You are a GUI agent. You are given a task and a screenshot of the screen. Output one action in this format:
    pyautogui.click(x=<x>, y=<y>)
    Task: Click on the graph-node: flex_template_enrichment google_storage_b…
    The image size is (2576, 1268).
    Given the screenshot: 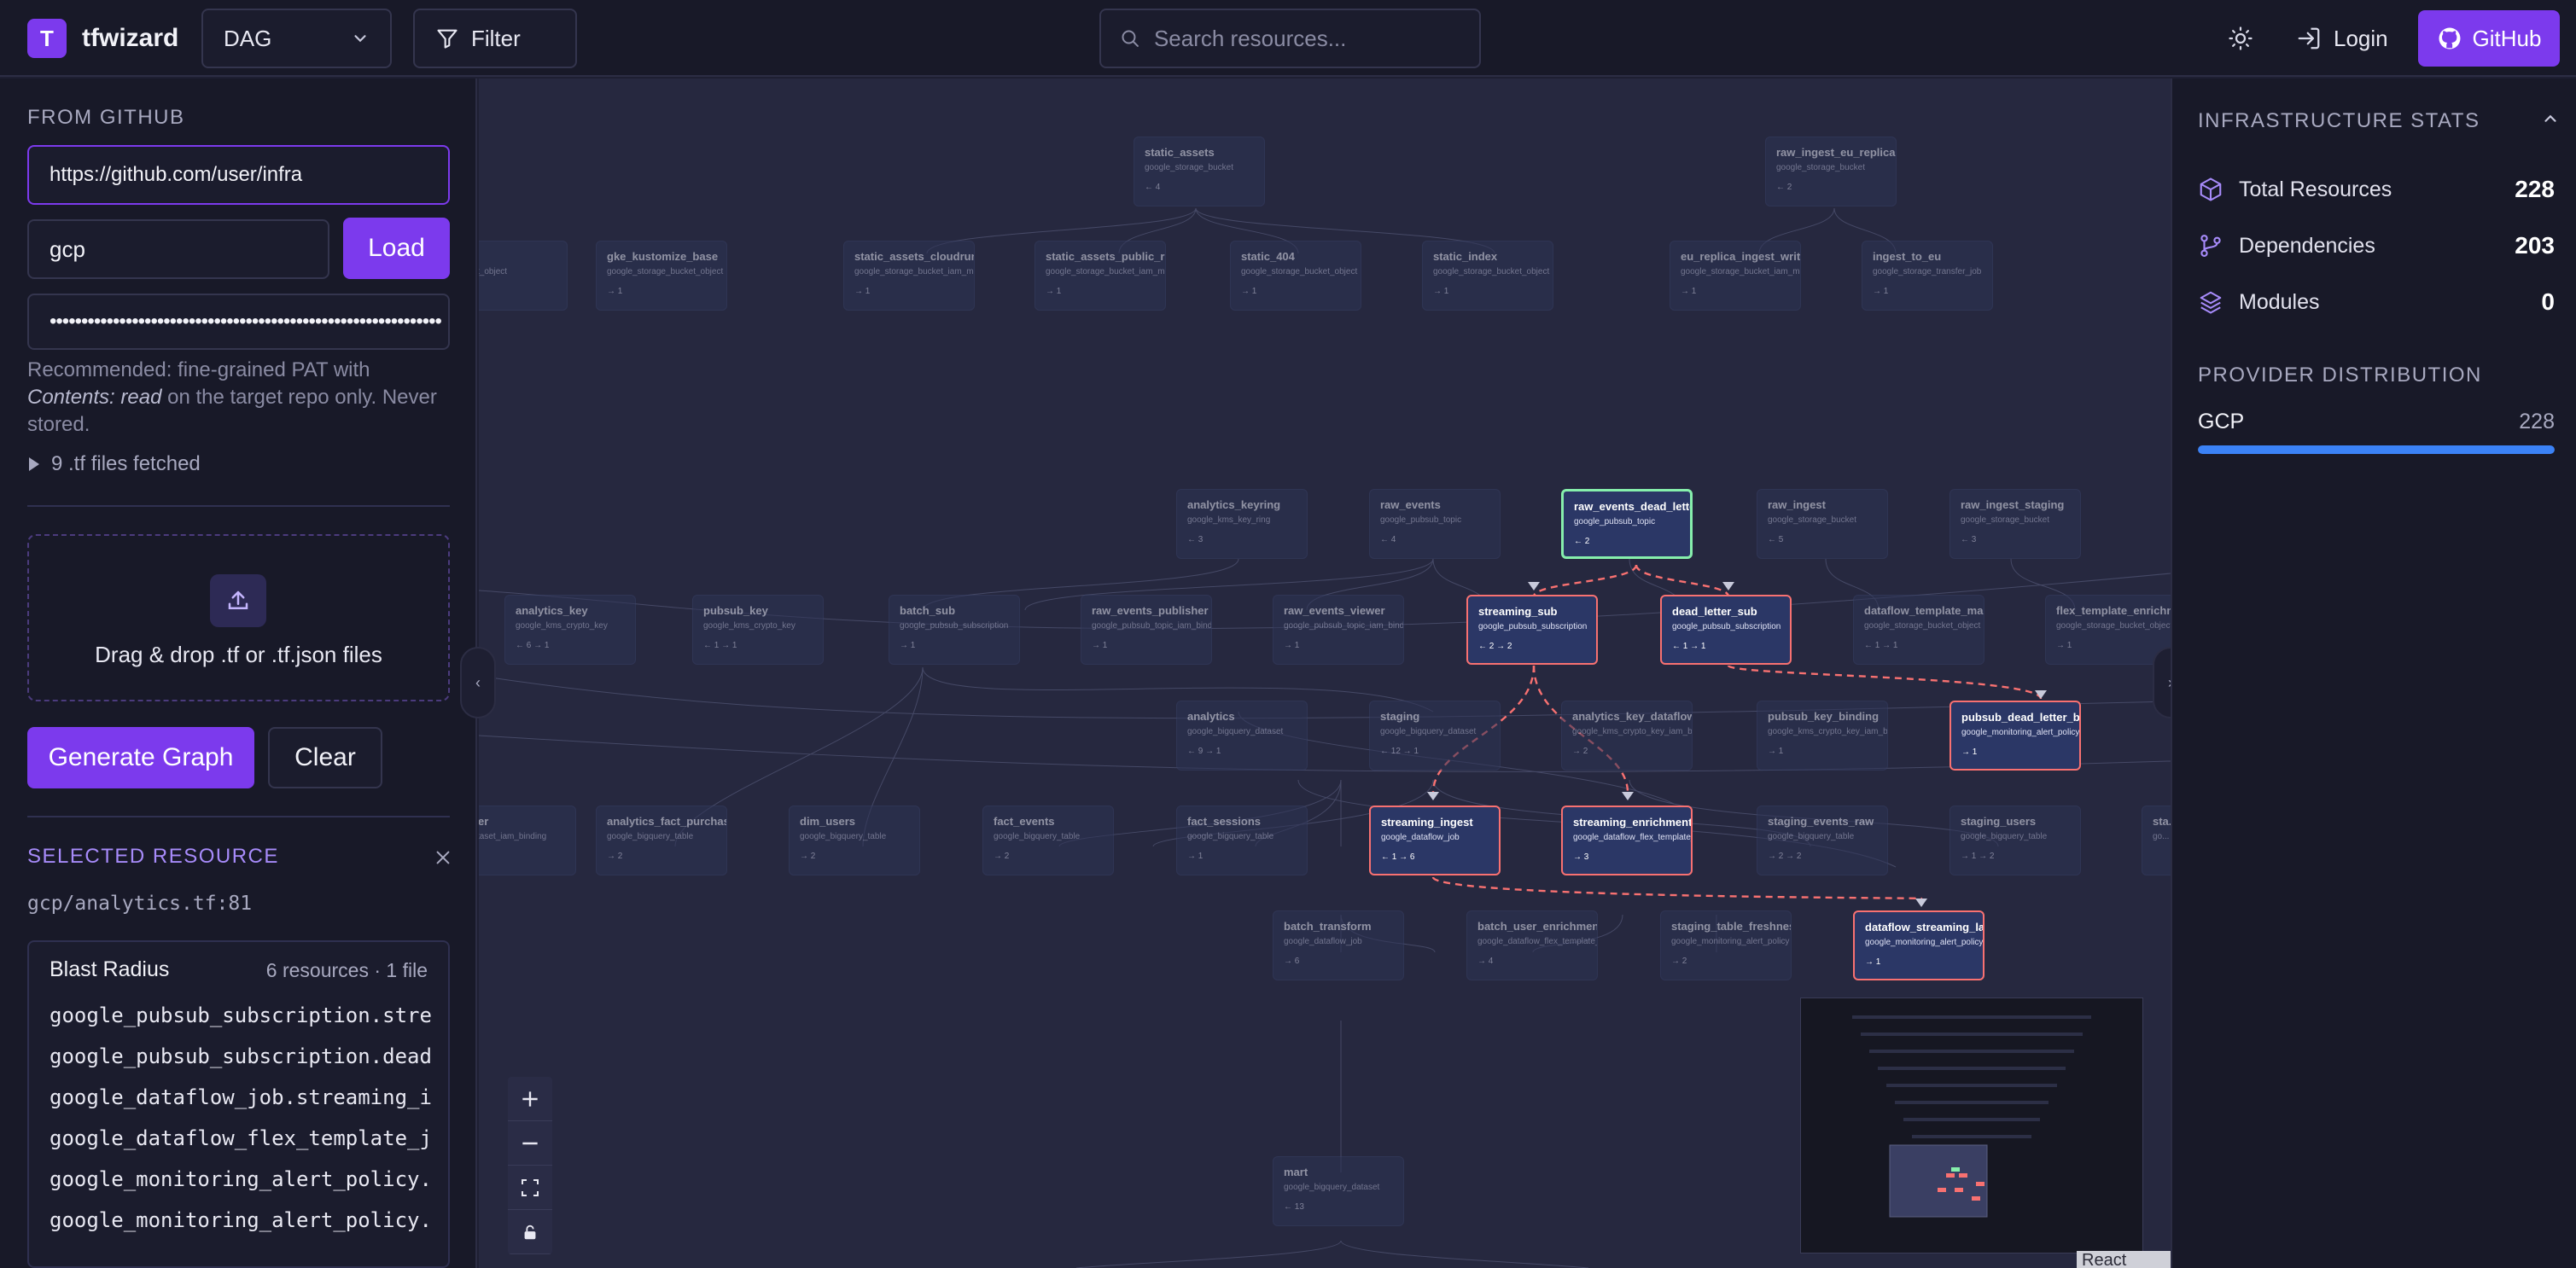 What is the action you would take?
    pyautogui.click(x=2108, y=630)
    